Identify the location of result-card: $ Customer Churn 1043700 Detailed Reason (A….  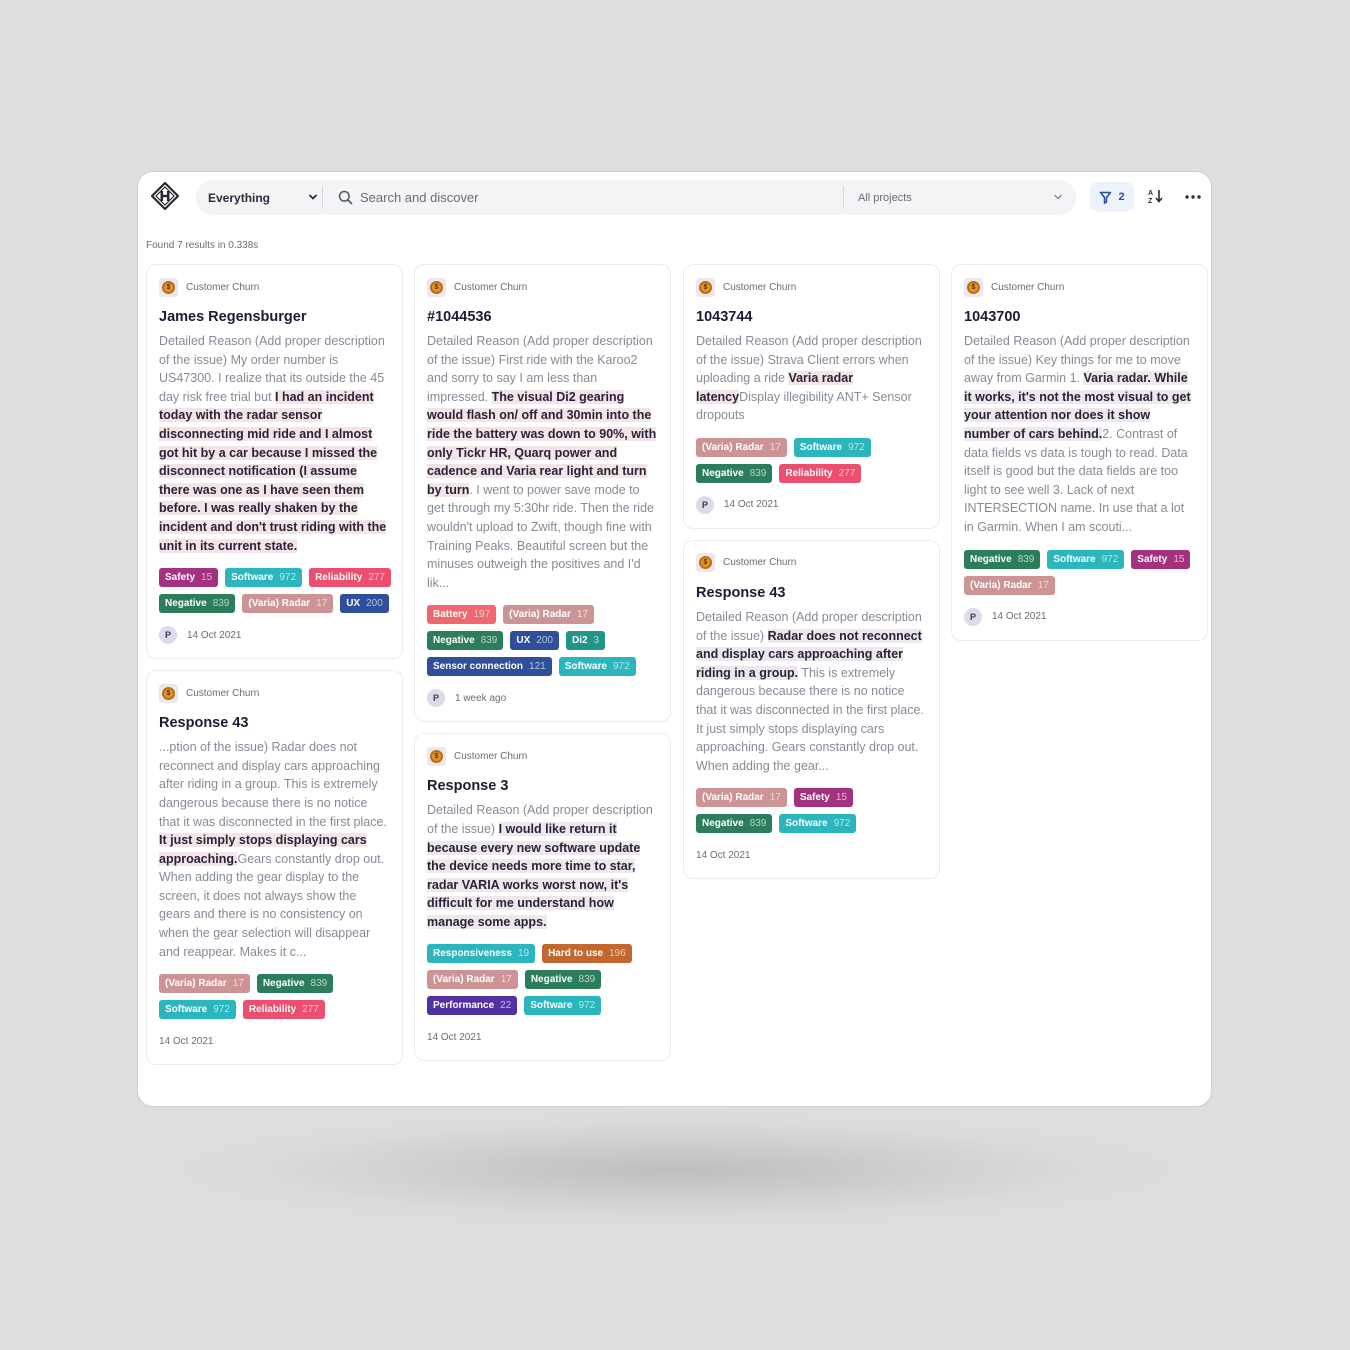
(1079, 452).